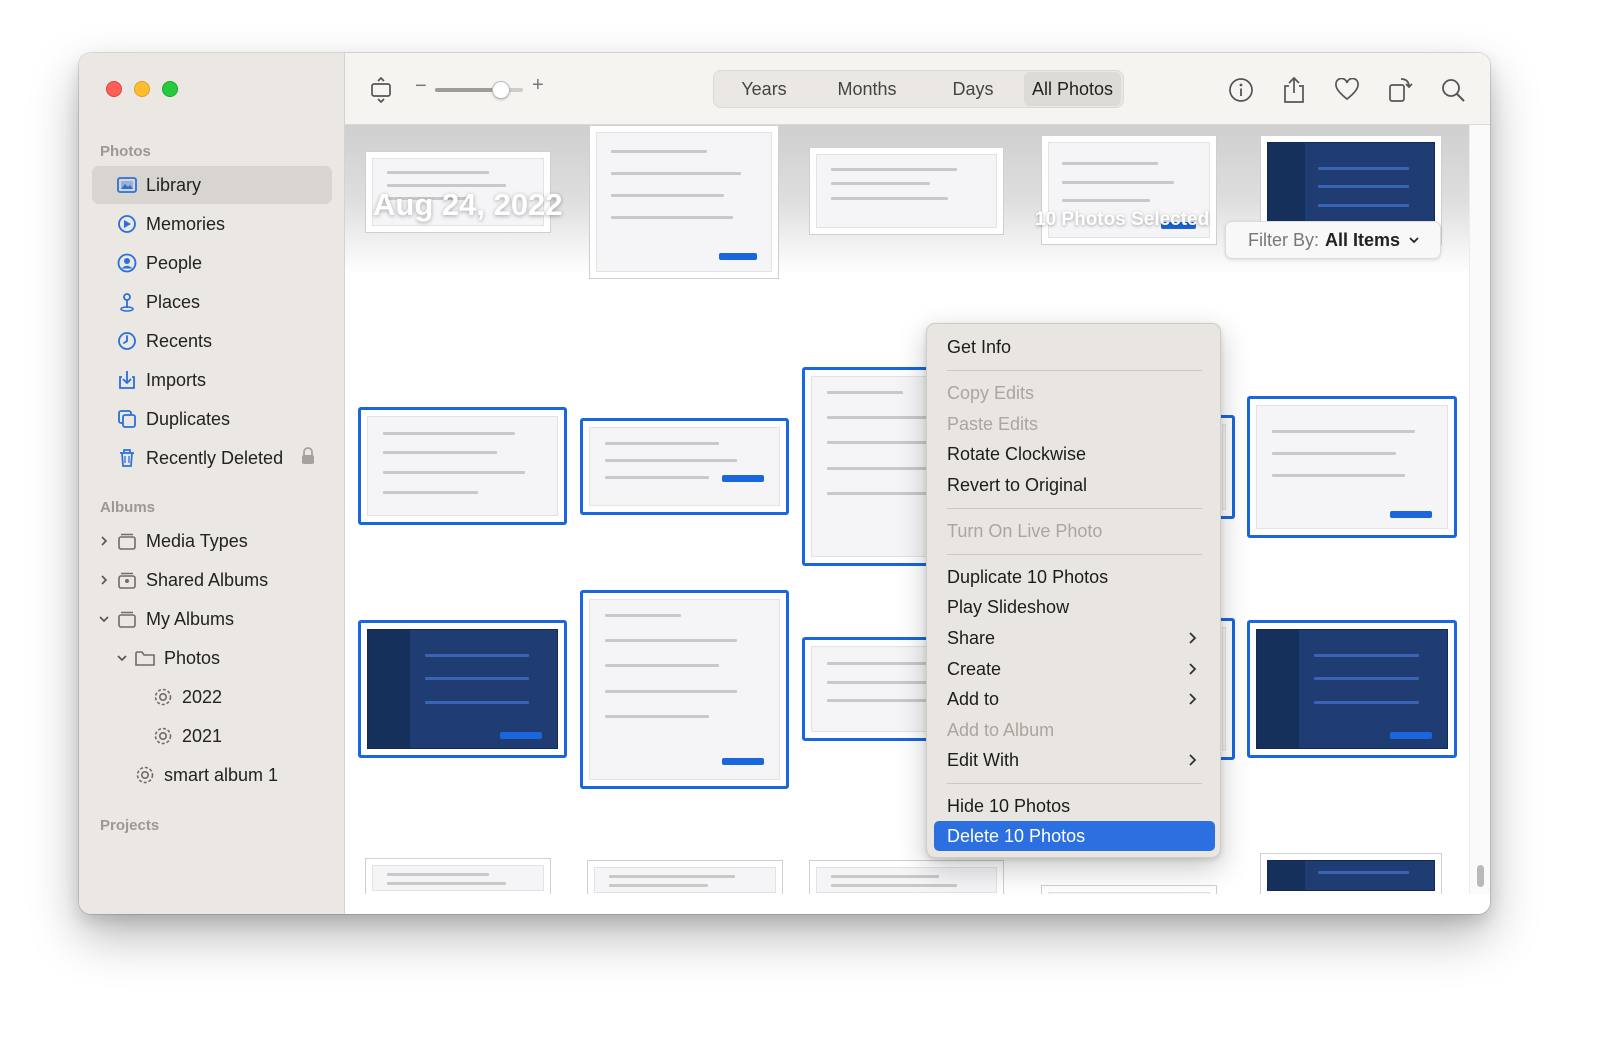 The width and height of the screenshot is (1600, 1038). What do you see at coordinates (421, 86) in the screenshot?
I see `zoom-out-button: −` at bounding box center [421, 86].